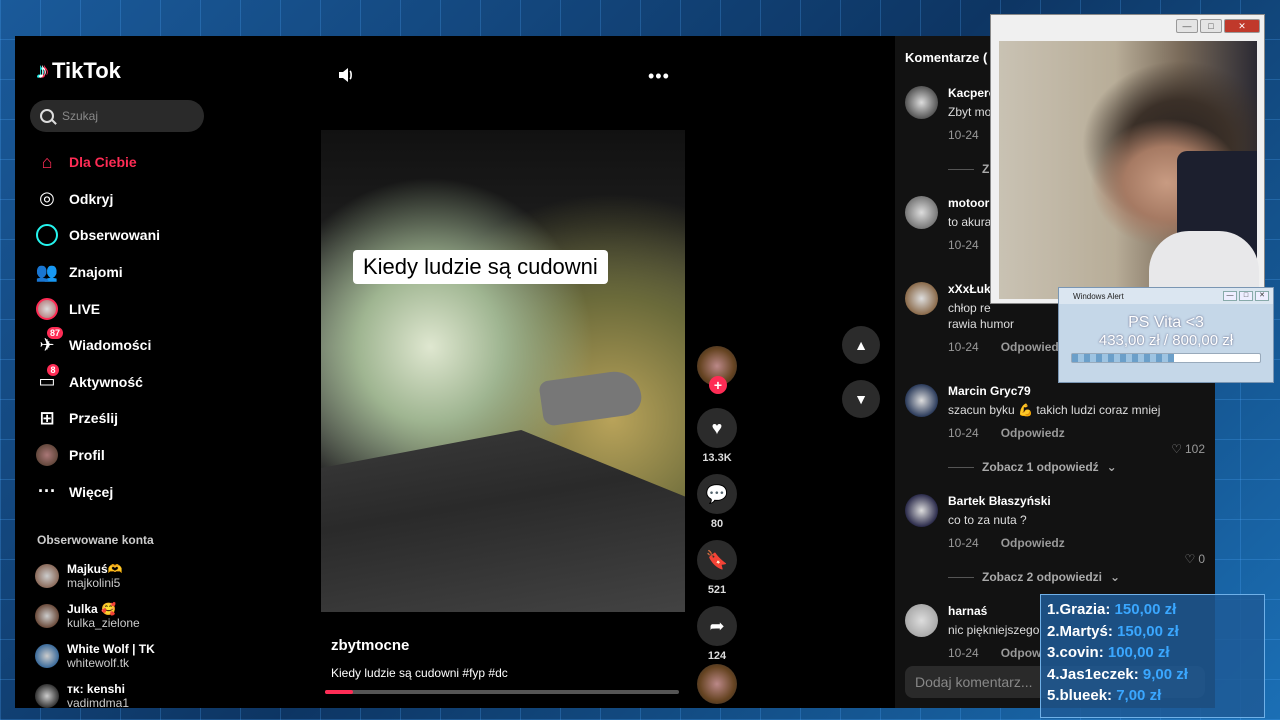  Describe the element at coordinates (1145, 609) in the screenshot. I see `donor-amount: 150,00 zł` at that location.